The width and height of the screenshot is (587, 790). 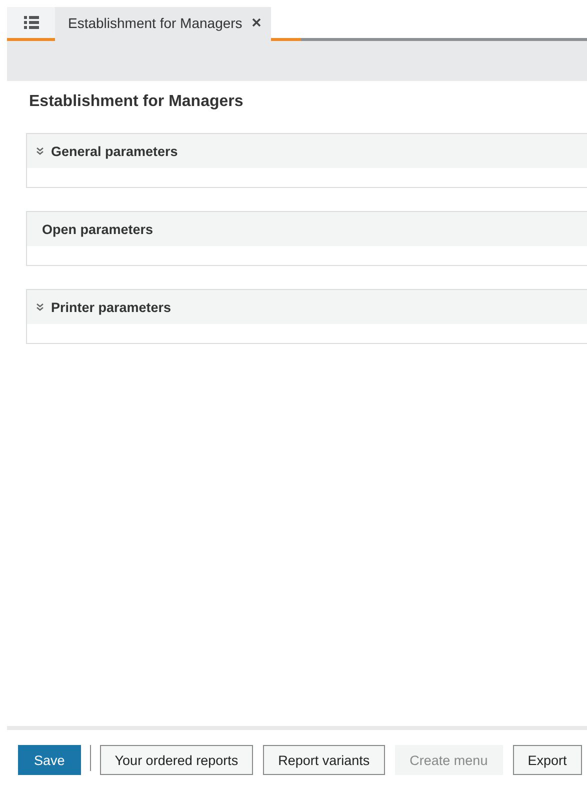 What do you see at coordinates (136, 102) in the screenshot?
I see `page-title: Establishment for Managers` at bounding box center [136, 102].